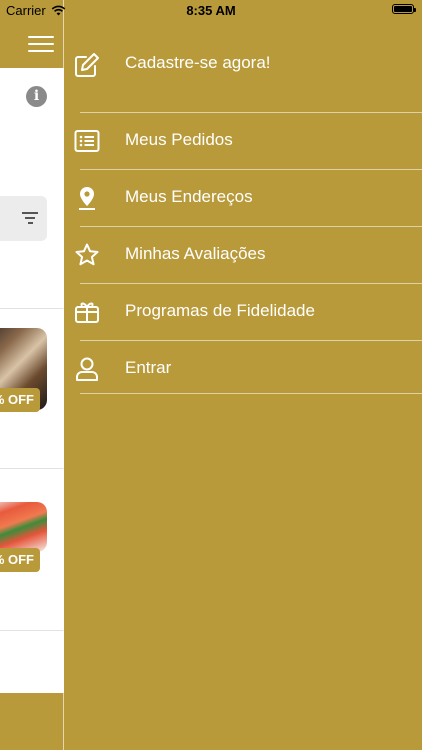 This screenshot has width=422, height=750. What do you see at coordinates (87, 369) in the screenshot?
I see `user-icon` at bounding box center [87, 369].